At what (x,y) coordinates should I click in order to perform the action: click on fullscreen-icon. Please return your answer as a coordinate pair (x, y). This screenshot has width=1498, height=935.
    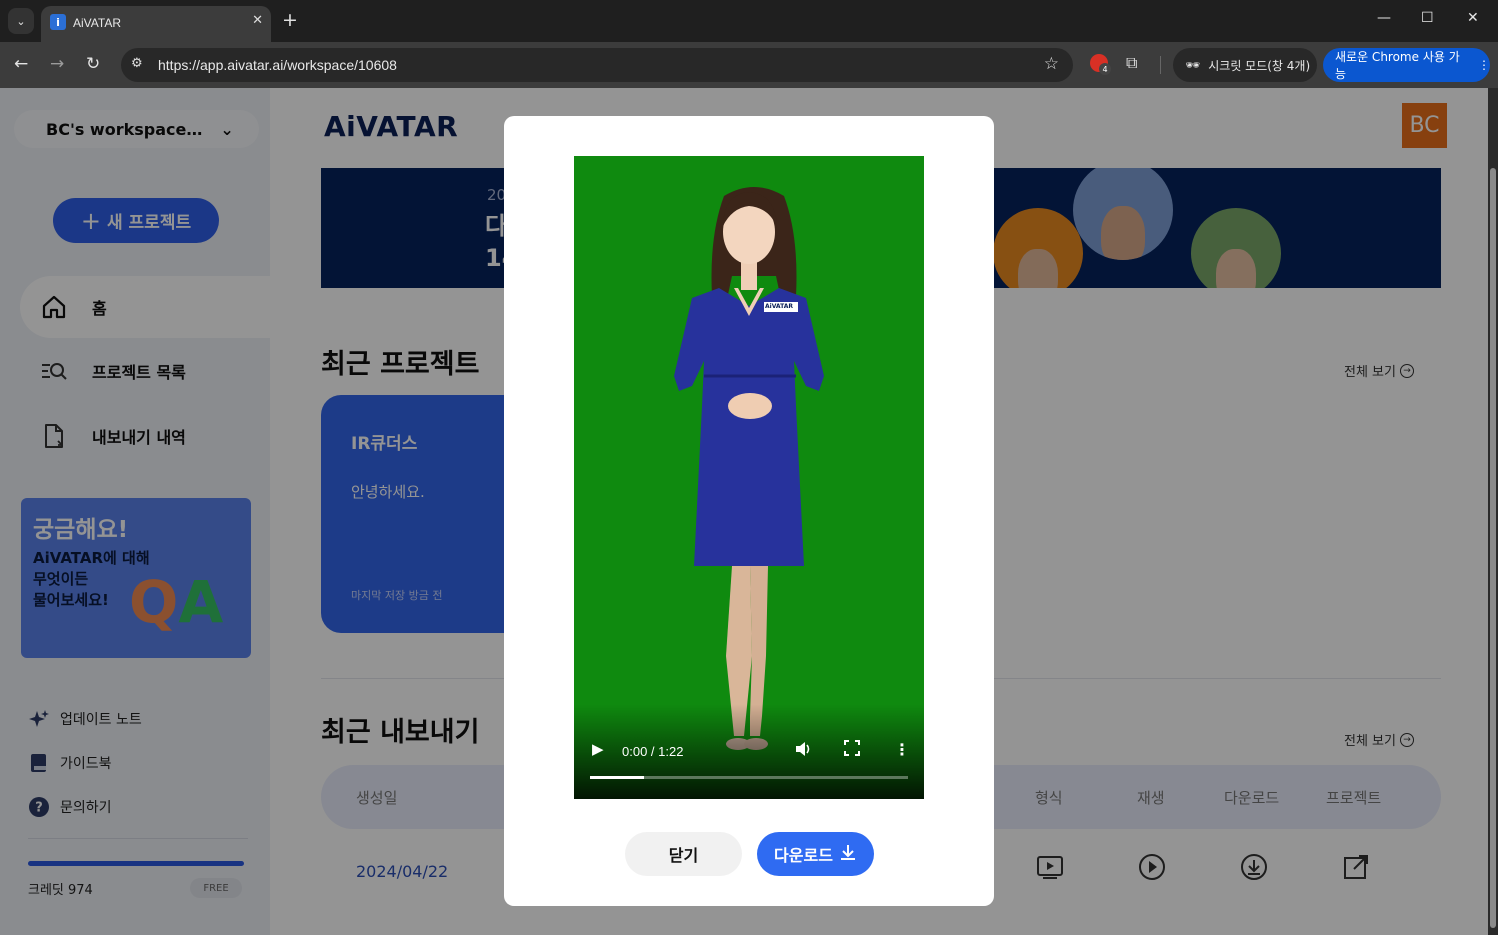
    Looking at the image, I should click on (852, 750).